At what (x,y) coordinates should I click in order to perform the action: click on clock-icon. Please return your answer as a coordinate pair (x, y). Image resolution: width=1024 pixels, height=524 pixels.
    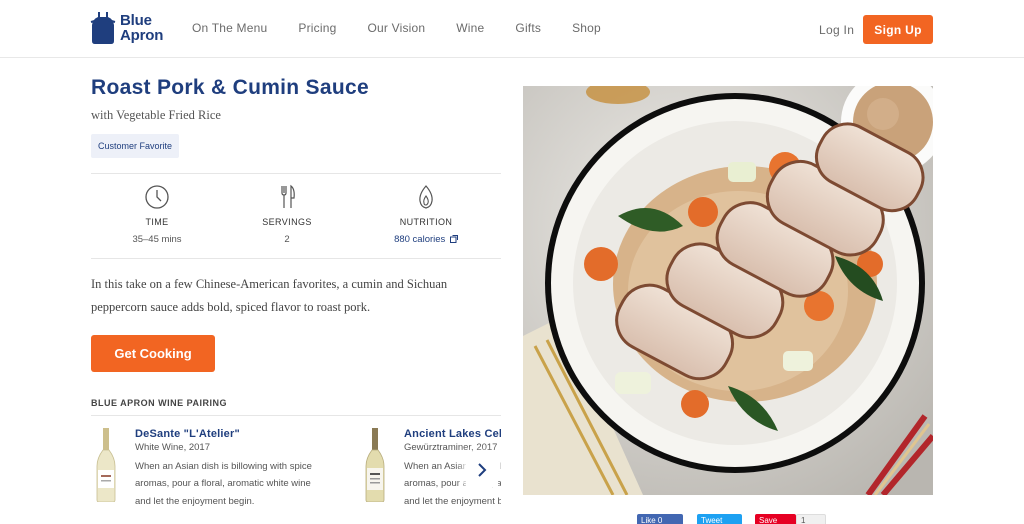
    Looking at the image, I should click on (157, 197).